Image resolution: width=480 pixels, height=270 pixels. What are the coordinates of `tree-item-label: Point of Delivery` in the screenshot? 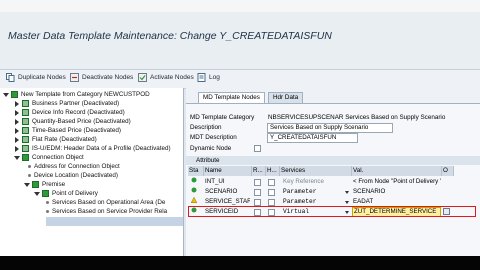 It's located at (75, 193).